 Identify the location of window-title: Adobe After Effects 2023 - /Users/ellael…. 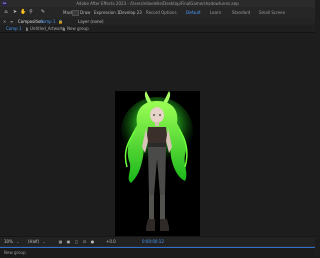
(157, 3).